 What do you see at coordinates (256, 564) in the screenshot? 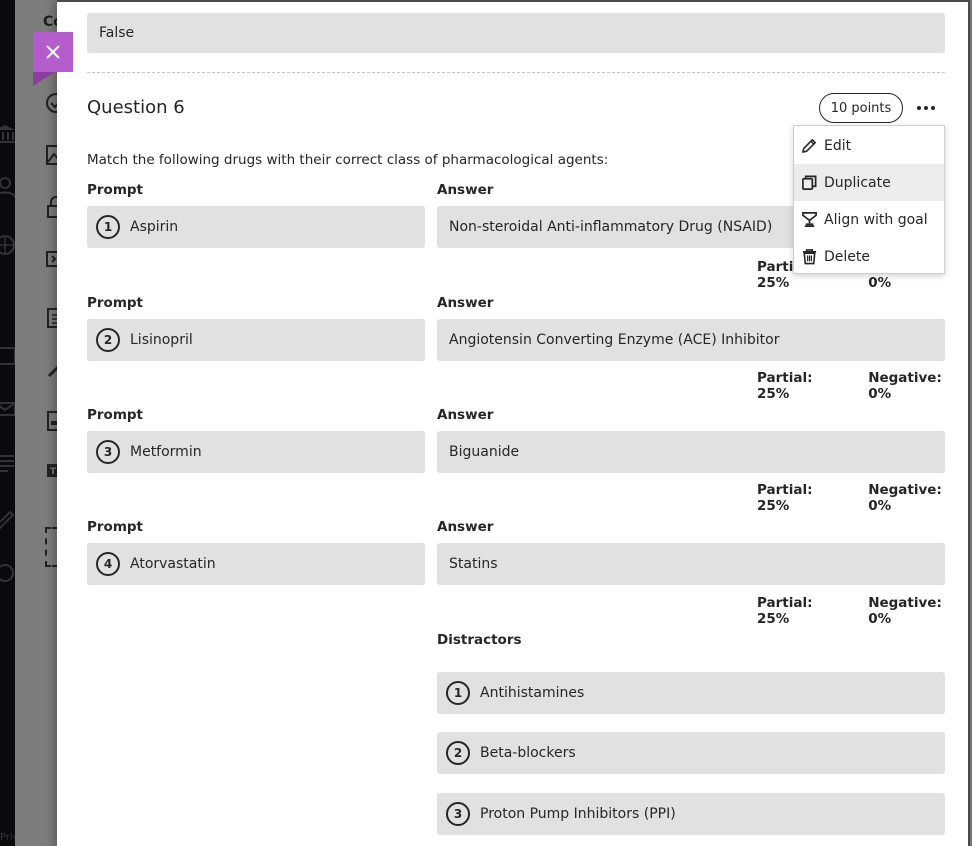
I see `prompt-field: 4 Atorvastatin` at bounding box center [256, 564].